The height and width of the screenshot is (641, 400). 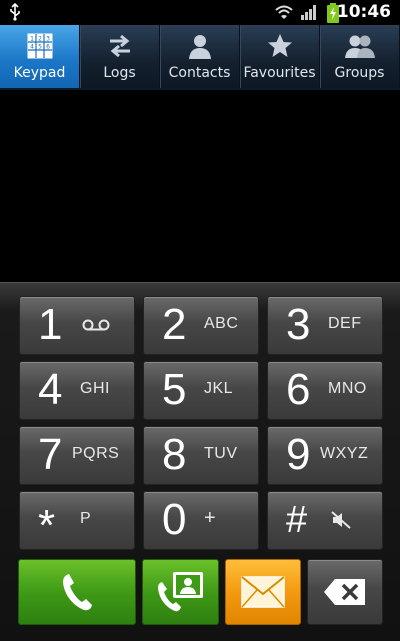 What do you see at coordinates (345, 323) in the screenshot?
I see `key-letters: DEF` at bounding box center [345, 323].